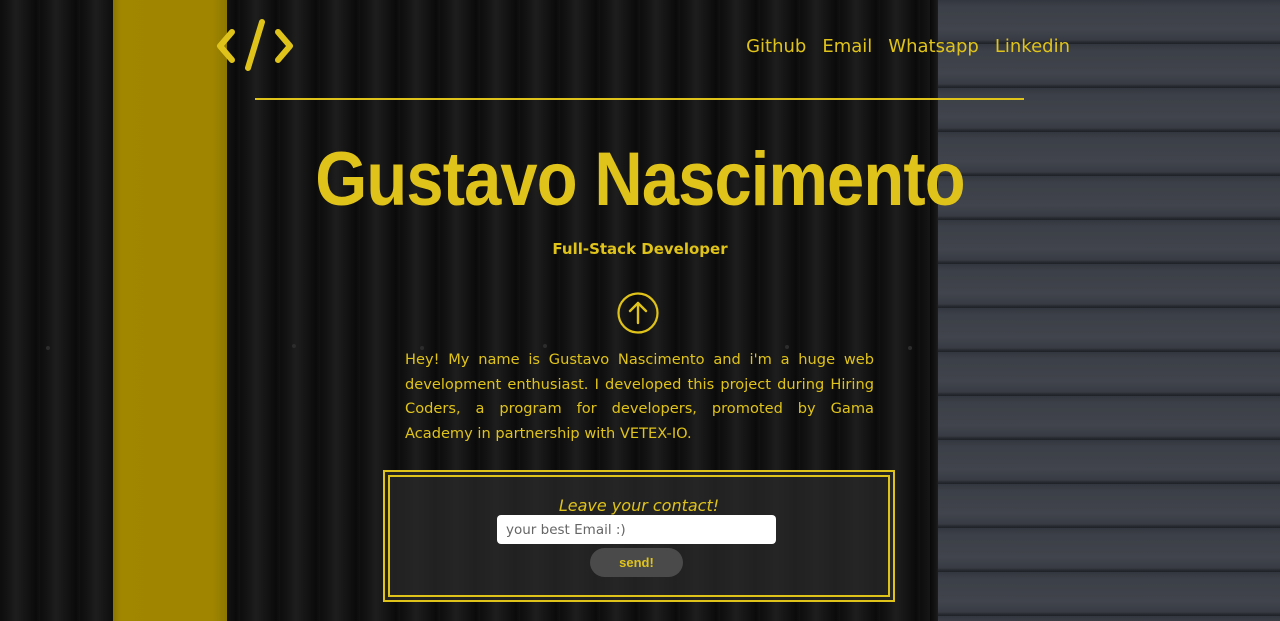 The width and height of the screenshot is (1280, 621). I want to click on nav-divider, so click(639, 99).